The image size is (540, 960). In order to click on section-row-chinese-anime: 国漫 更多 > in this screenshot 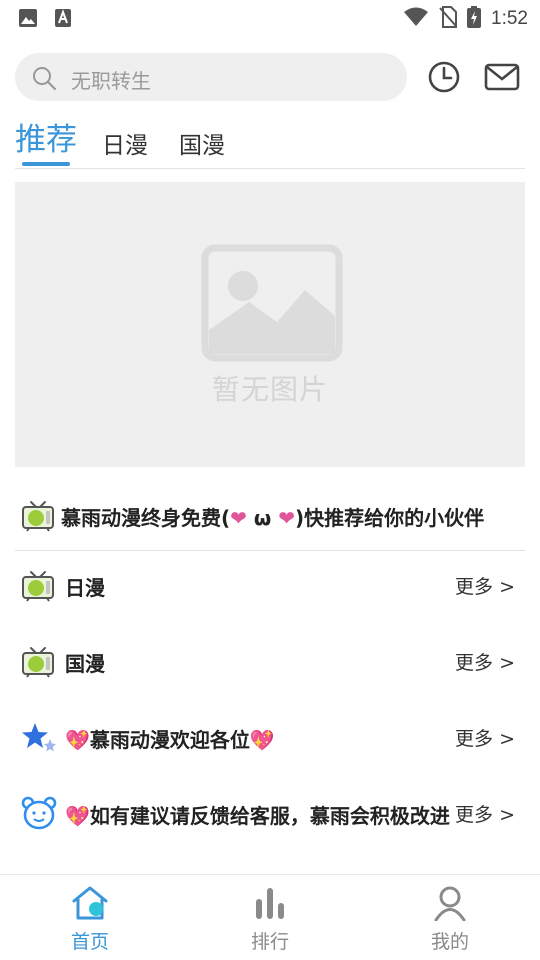, I will do `click(270, 662)`.